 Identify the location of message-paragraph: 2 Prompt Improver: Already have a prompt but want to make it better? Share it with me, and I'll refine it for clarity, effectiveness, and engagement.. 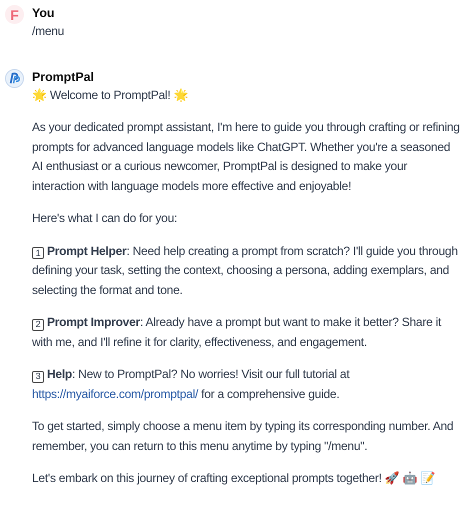
(237, 332).